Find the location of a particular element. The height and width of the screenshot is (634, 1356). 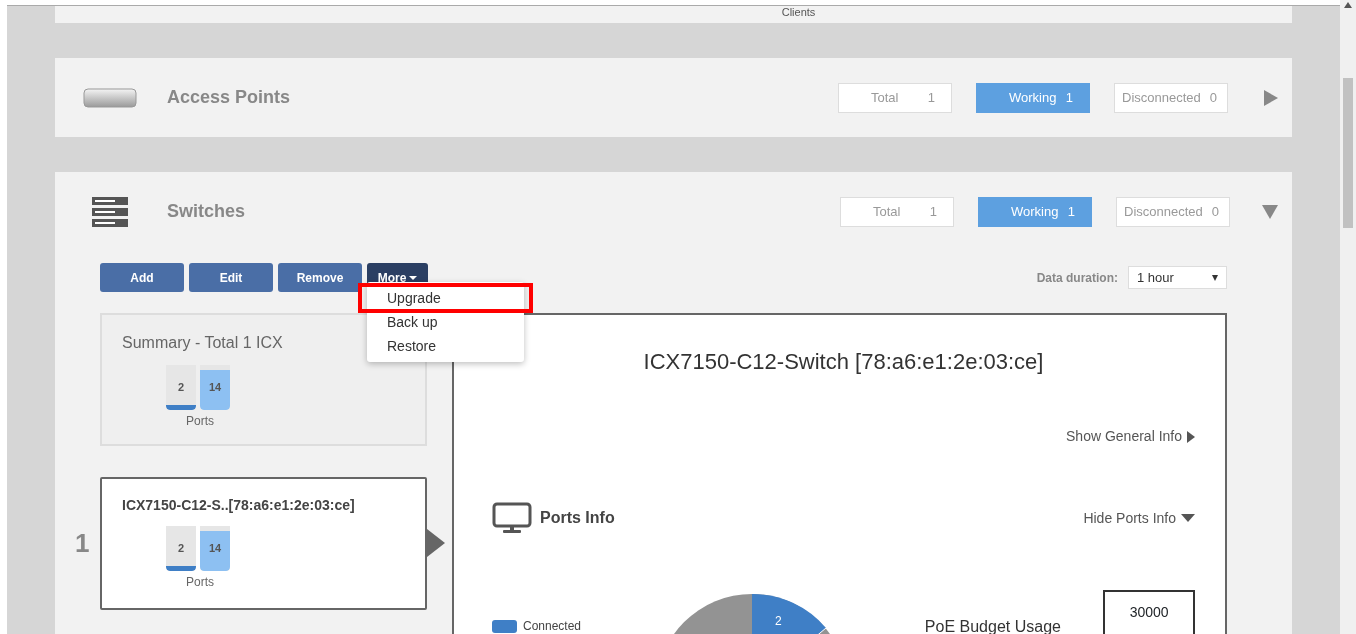

section-title: Switches is located at coordinates (207, 211).